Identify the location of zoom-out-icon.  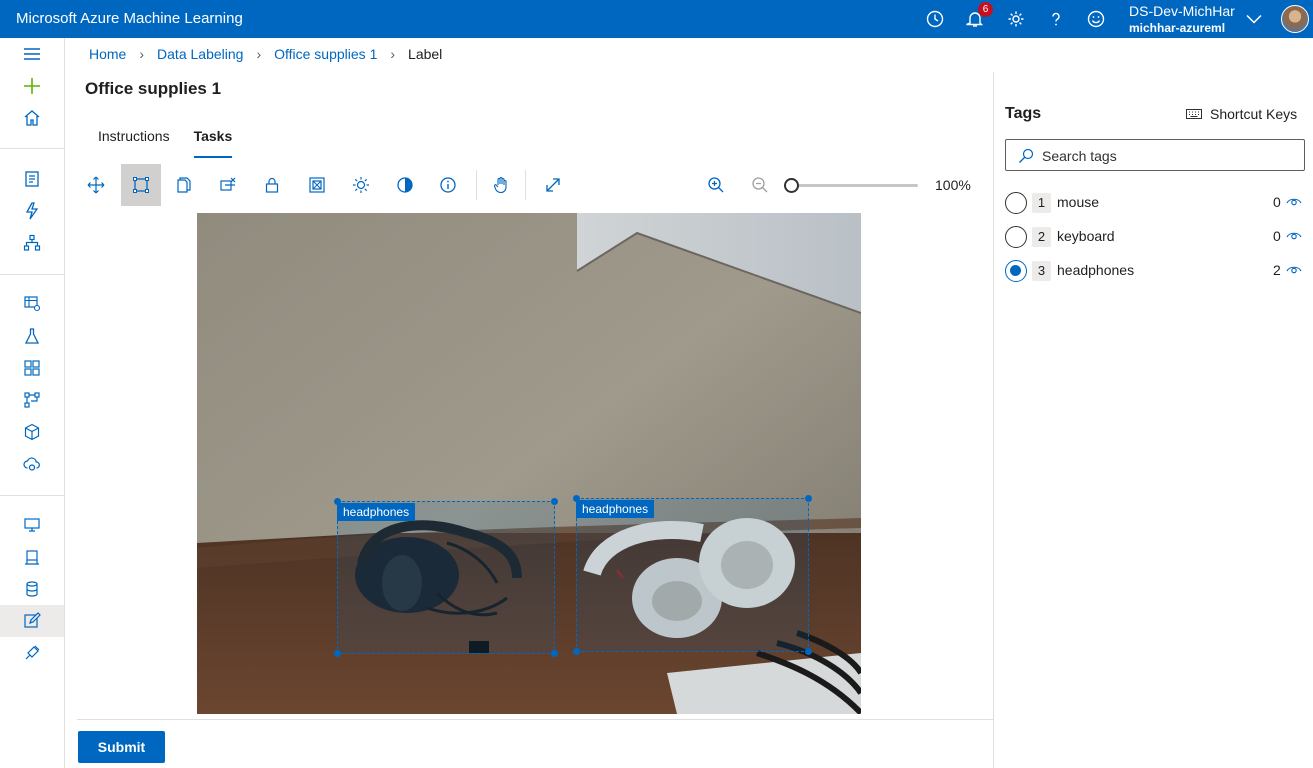
(760, 185).